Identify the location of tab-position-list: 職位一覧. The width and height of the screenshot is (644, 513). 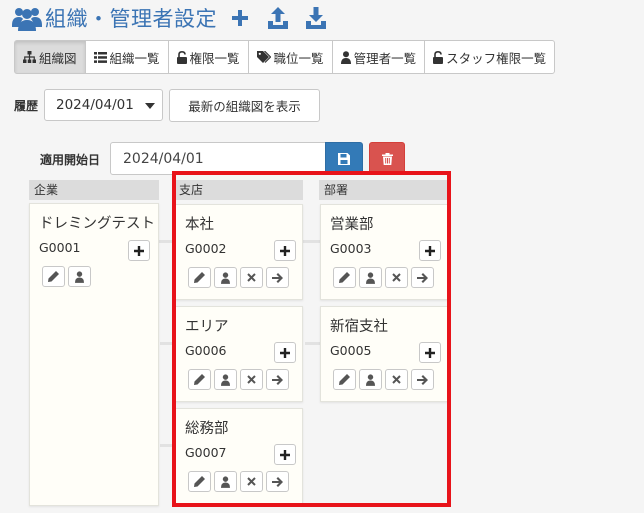
(290, 57).